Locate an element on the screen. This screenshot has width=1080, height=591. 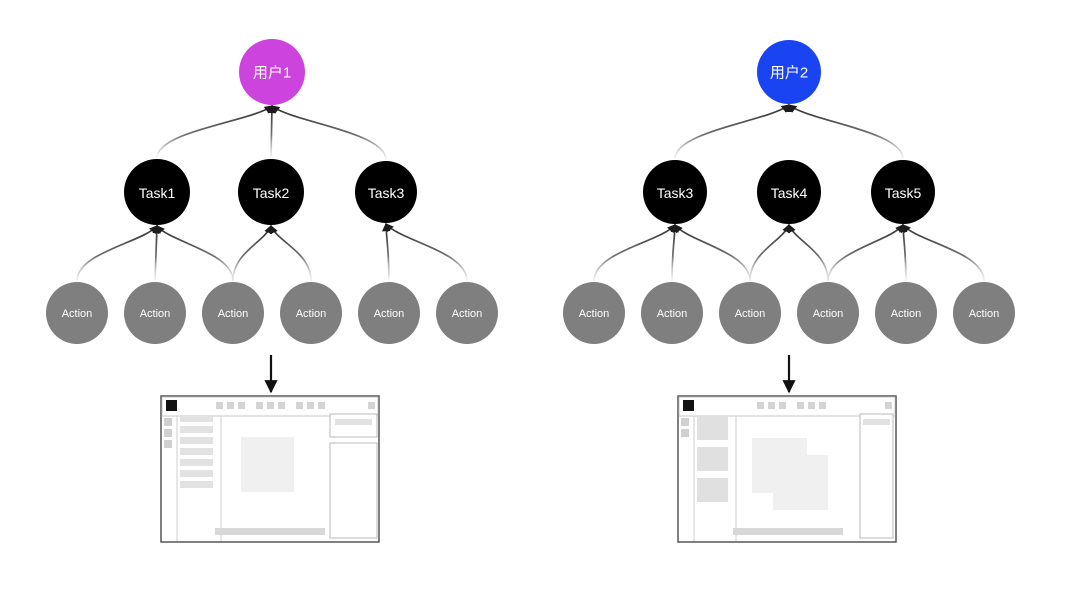
window-right is located at coordinates (787, 469).